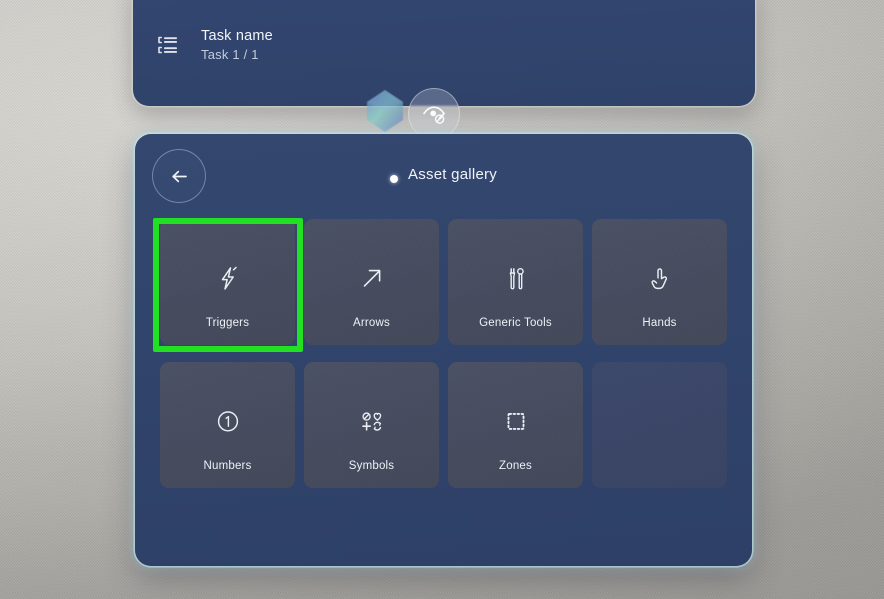  I want to click on tile-label: Zones, so click(515, 466).